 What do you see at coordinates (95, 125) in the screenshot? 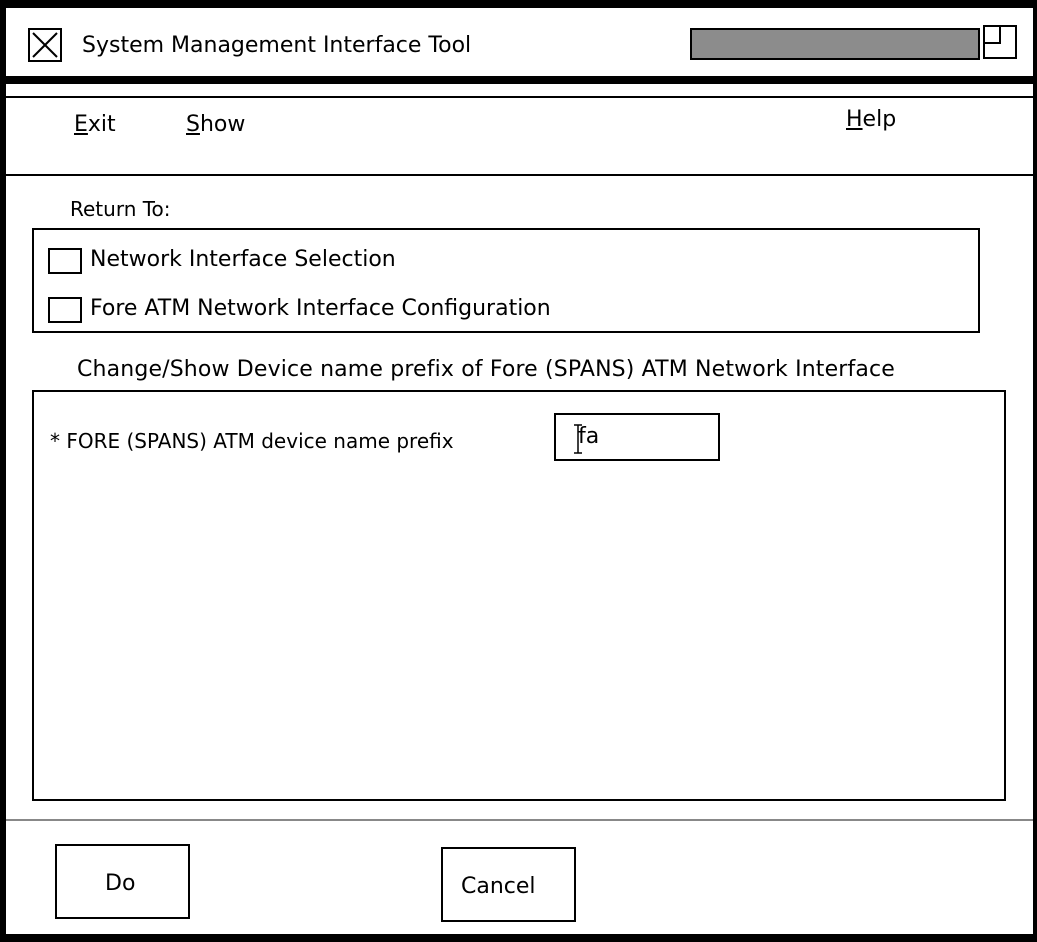
I see `menu-exit: Exit` at bounding box center [95, 125].